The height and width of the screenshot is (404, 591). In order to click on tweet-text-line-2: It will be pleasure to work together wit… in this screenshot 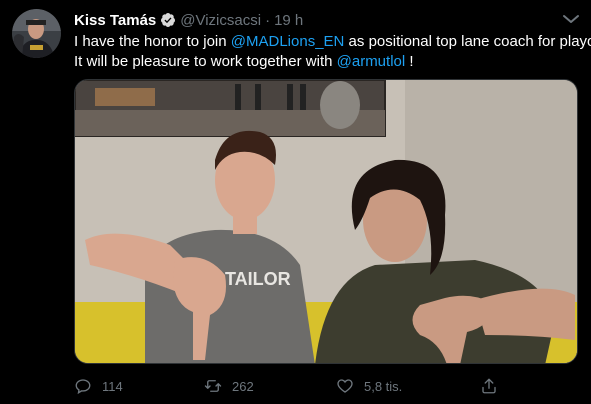, I will do `click(329, 62)`.